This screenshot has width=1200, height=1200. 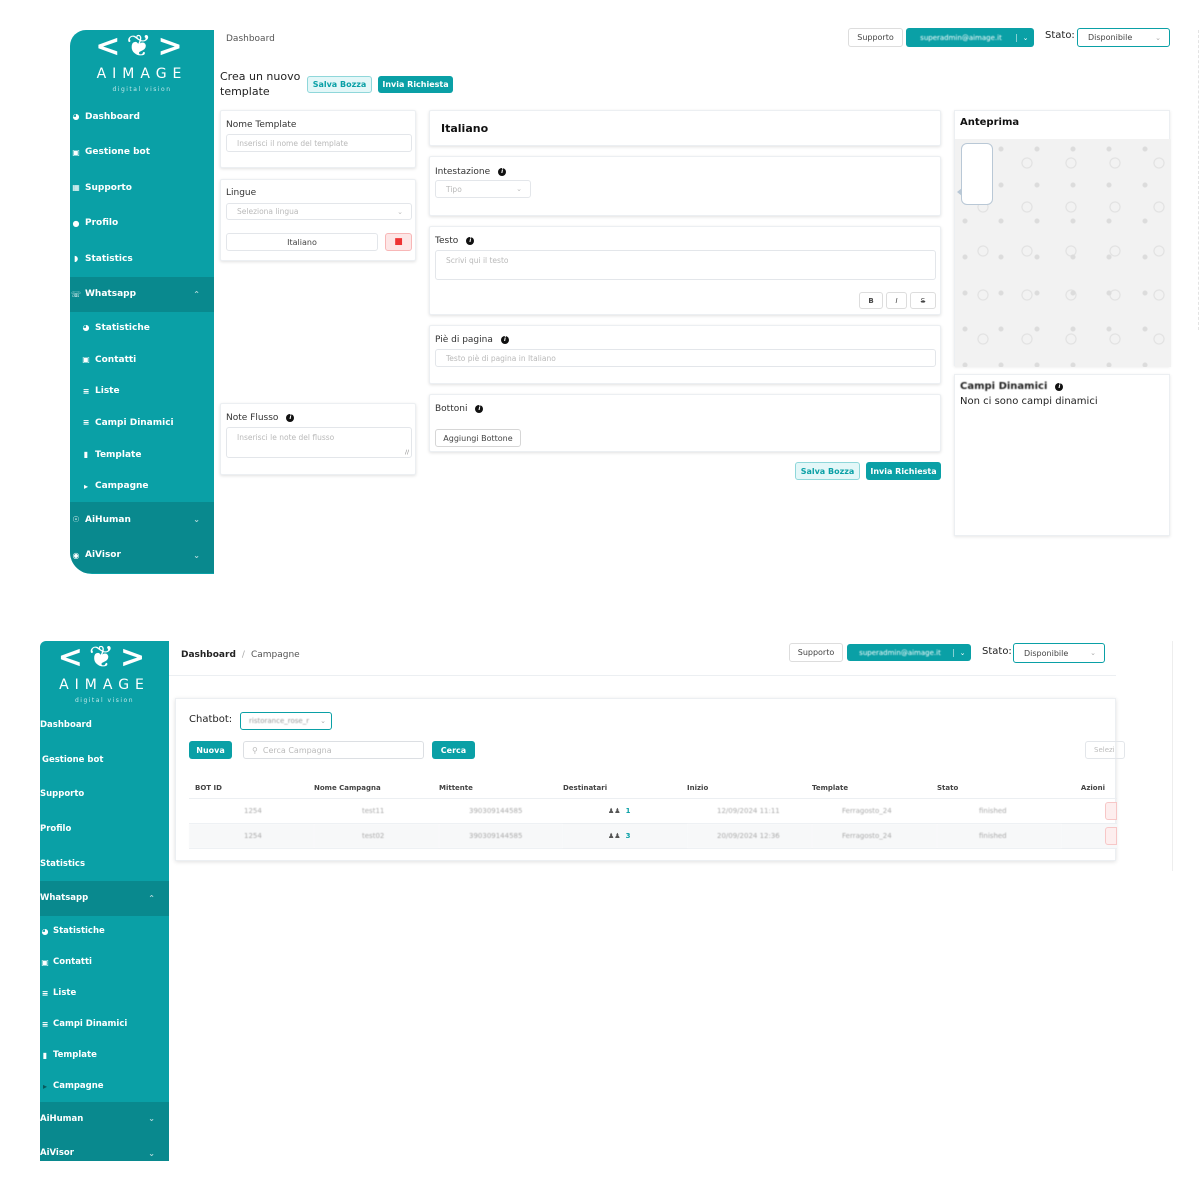 I want to click on intestazione-type-select: Tipo ⌄, so click(x=483, y=189).